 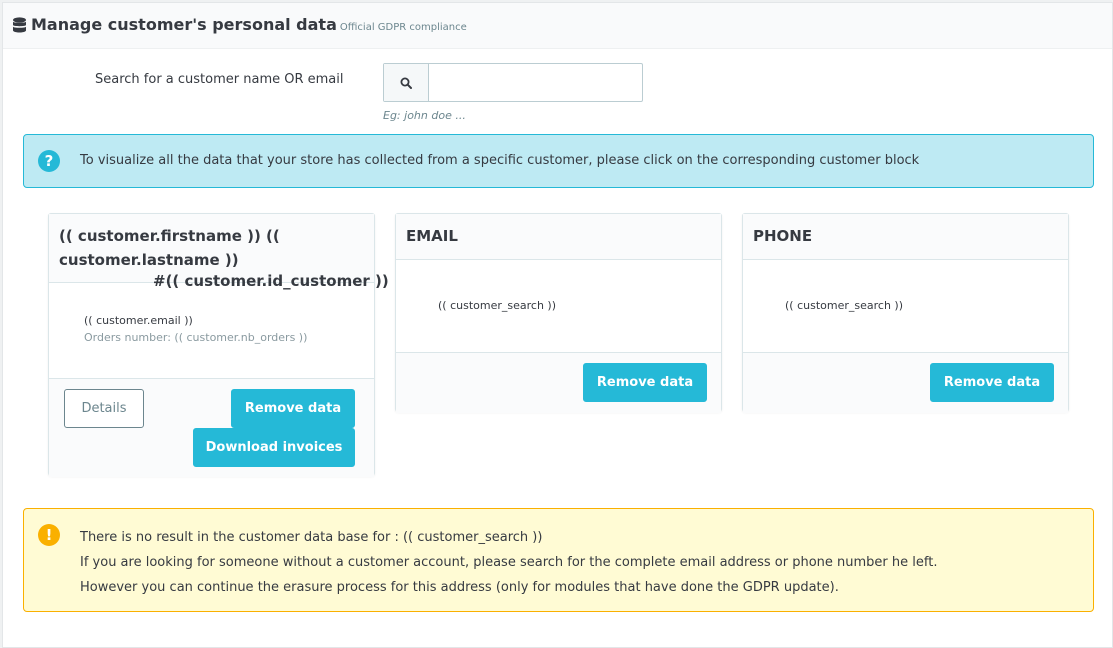 I want to click on search-icon, so click(x=406, y=83).